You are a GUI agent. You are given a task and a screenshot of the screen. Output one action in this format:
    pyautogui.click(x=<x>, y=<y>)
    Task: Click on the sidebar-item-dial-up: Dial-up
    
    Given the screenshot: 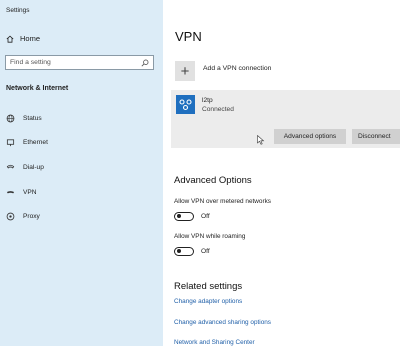 What is the action you would take?
    pyautogui.click(x=25, y=167)
    